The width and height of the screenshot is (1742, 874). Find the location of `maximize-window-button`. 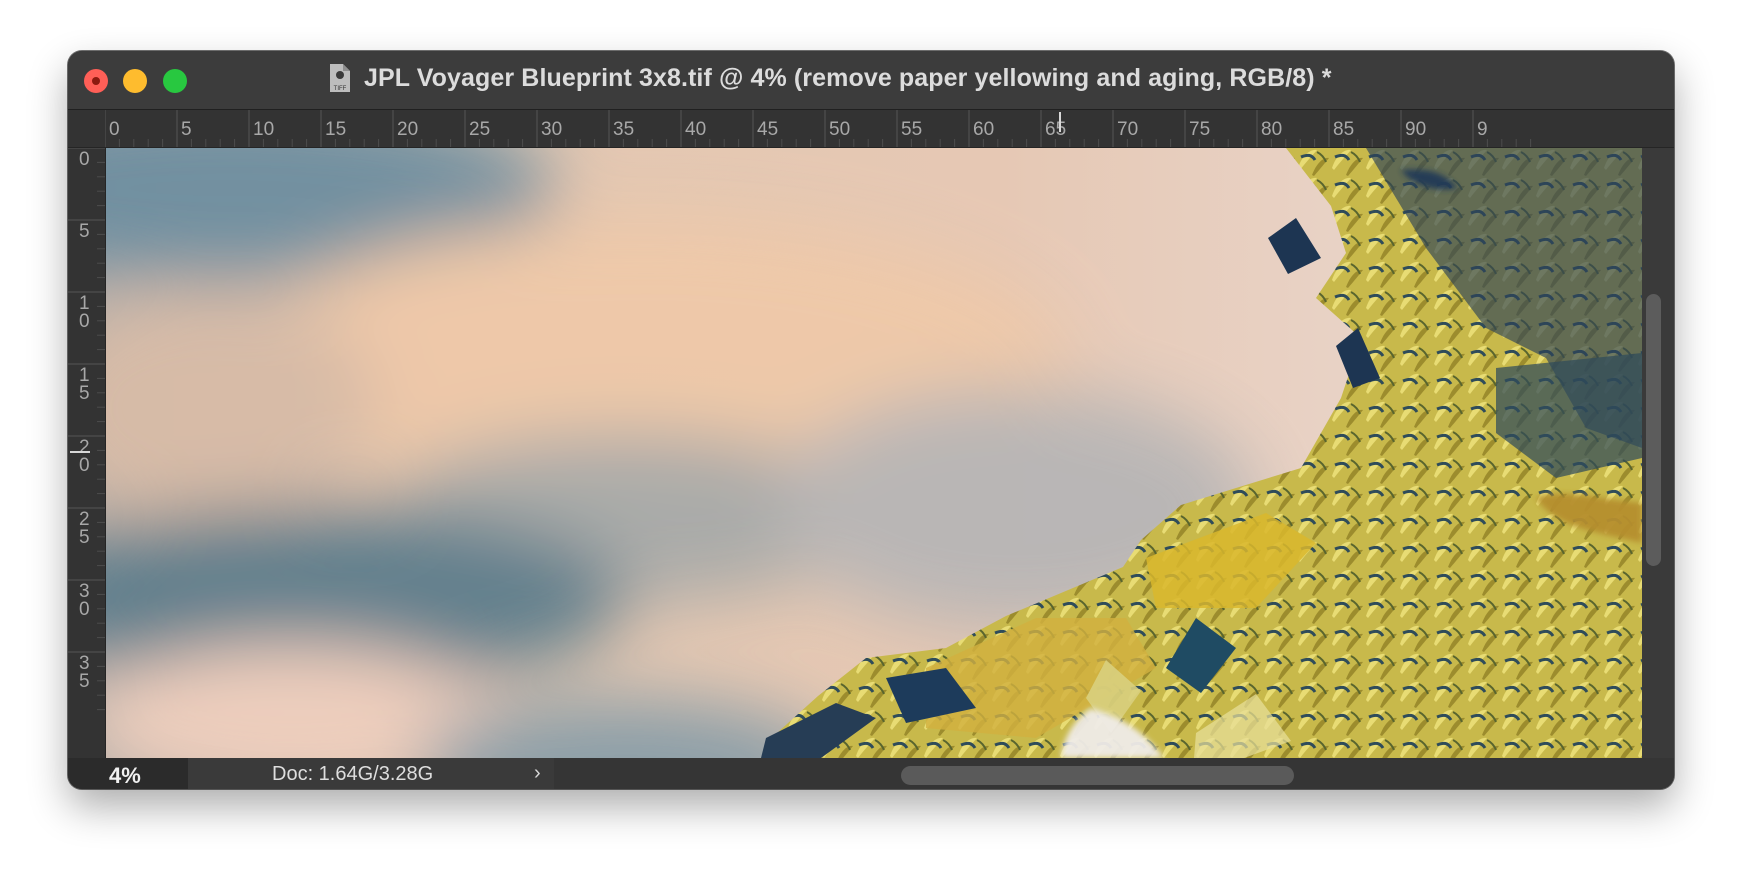

maximize-window-button is located at coordinates (175, 81).